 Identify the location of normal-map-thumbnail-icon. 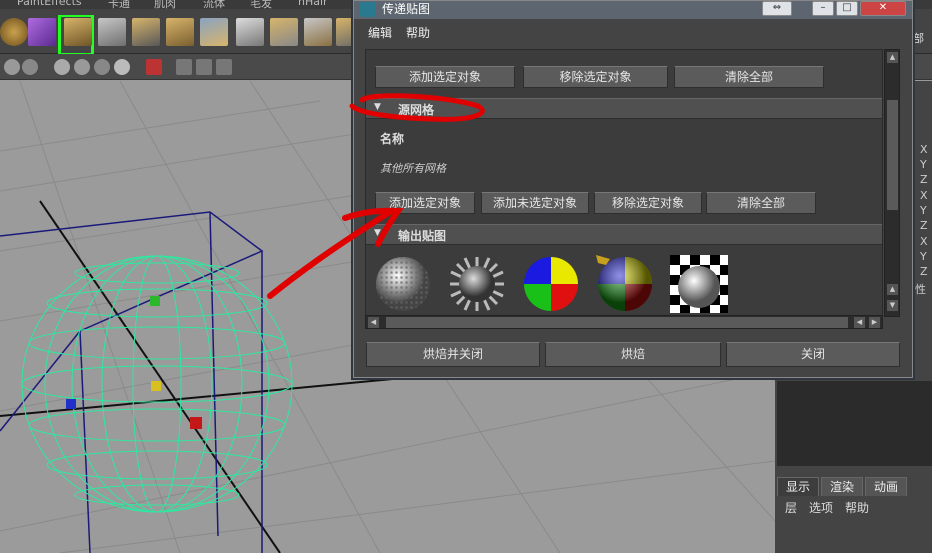
(403, 284).